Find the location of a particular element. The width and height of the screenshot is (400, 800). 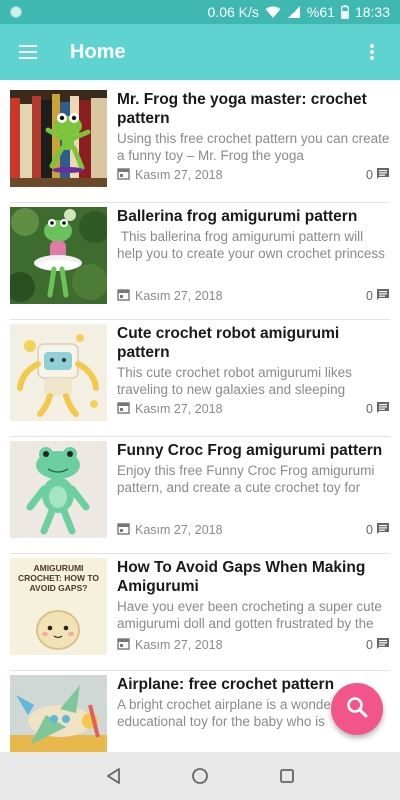

battery-percent: %61 is located at coordinates (320, 12).